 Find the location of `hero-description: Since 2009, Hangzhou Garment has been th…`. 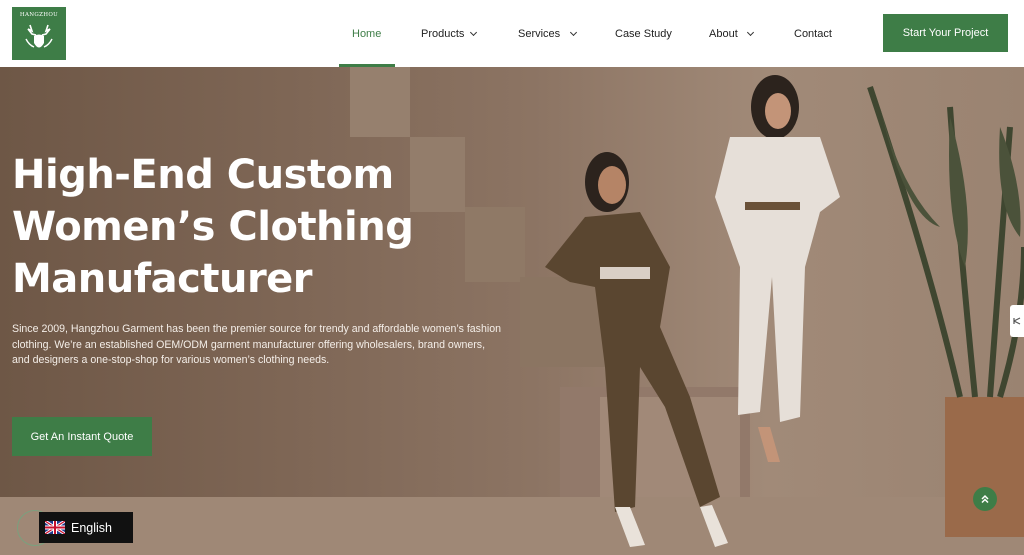

hero-description: Since 2009, Hangzhou Garment has been th… is located at coordinates (256, 344).